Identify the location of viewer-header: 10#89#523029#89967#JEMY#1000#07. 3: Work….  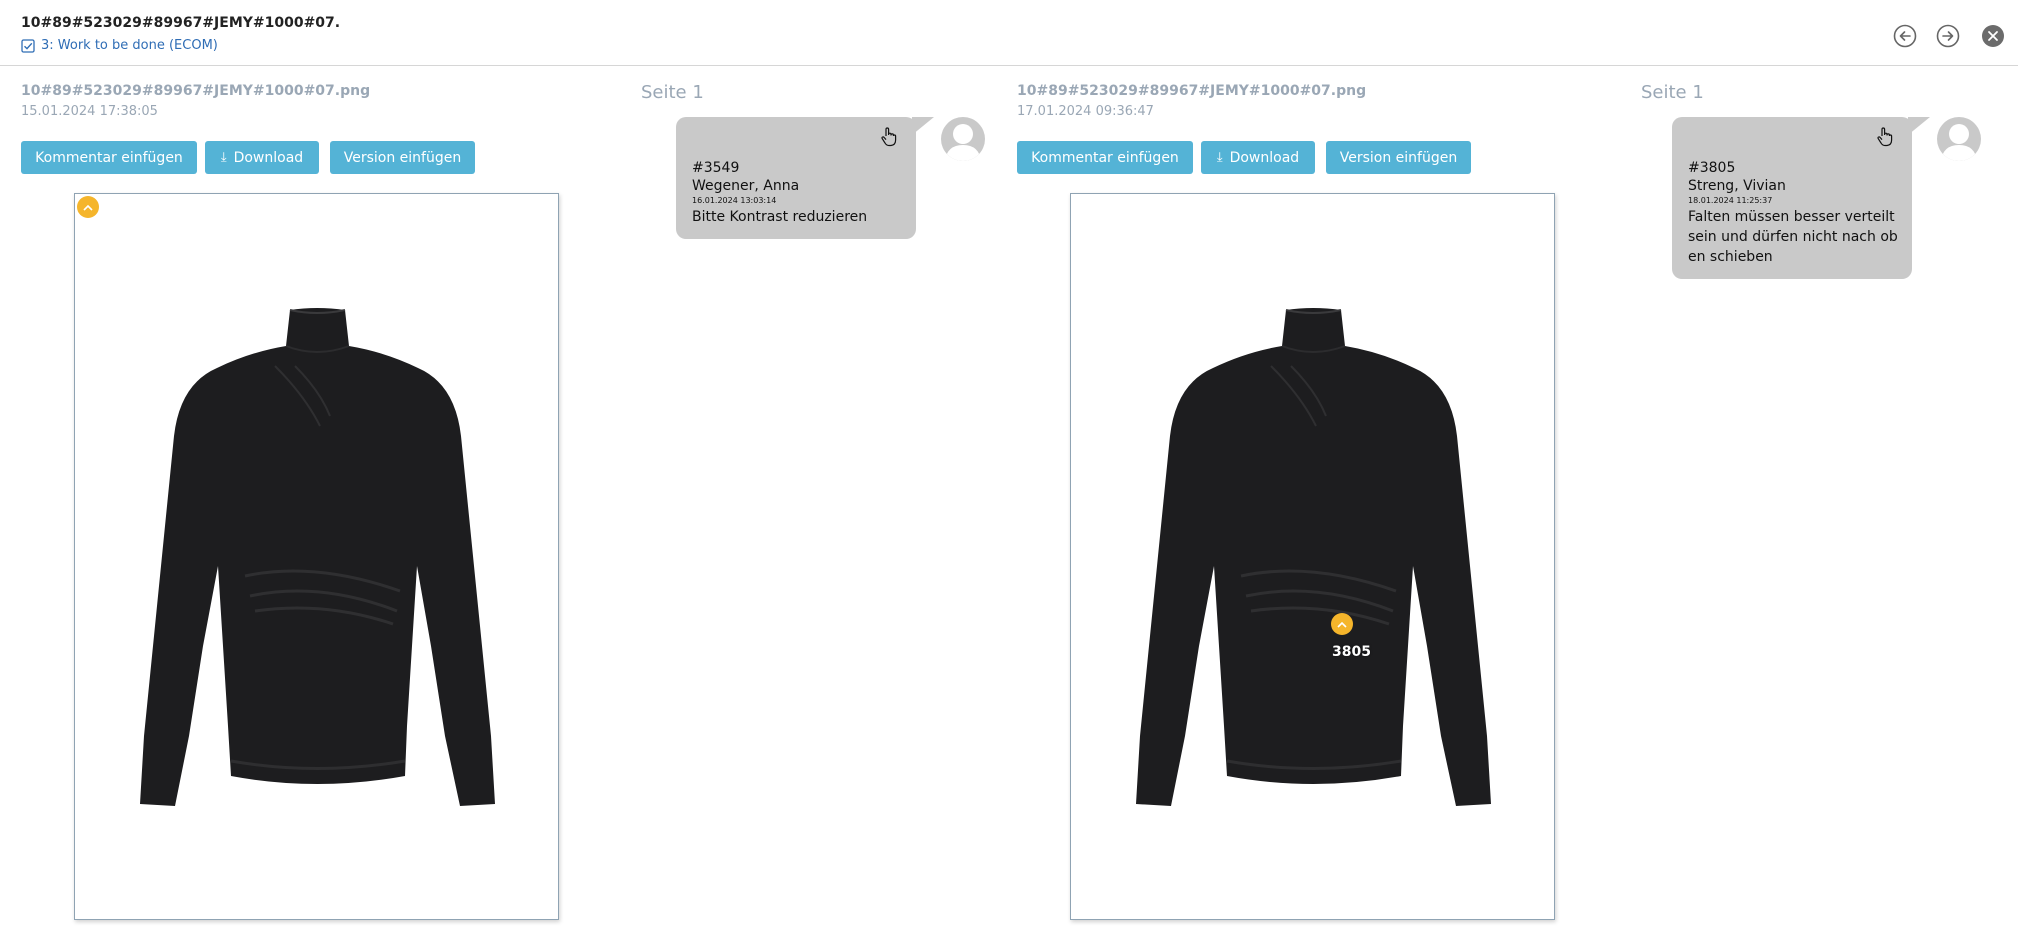
(1009, 33).